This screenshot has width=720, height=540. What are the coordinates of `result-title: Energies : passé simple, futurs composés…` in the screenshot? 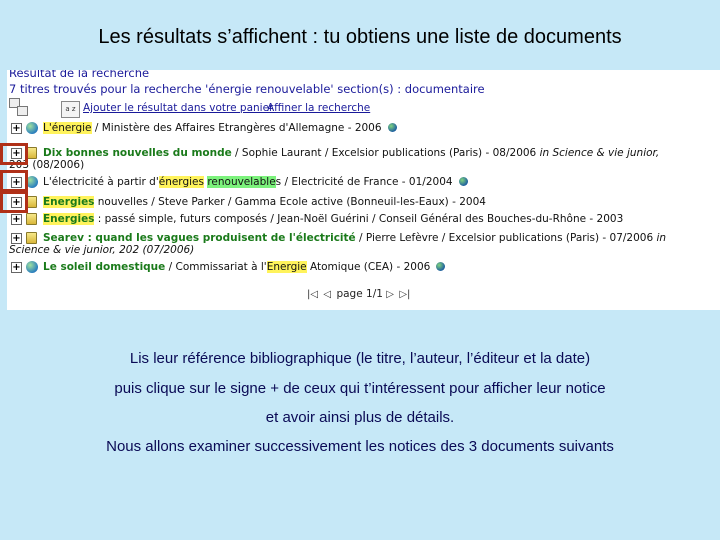 It's located at (333, 219).